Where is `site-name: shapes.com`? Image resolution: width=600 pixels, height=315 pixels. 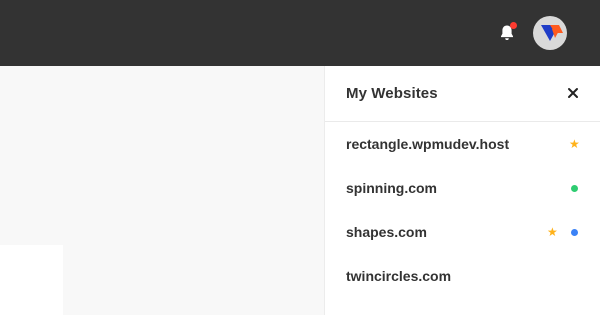 site-name: shapes.com is located at coordinates (386, 232).